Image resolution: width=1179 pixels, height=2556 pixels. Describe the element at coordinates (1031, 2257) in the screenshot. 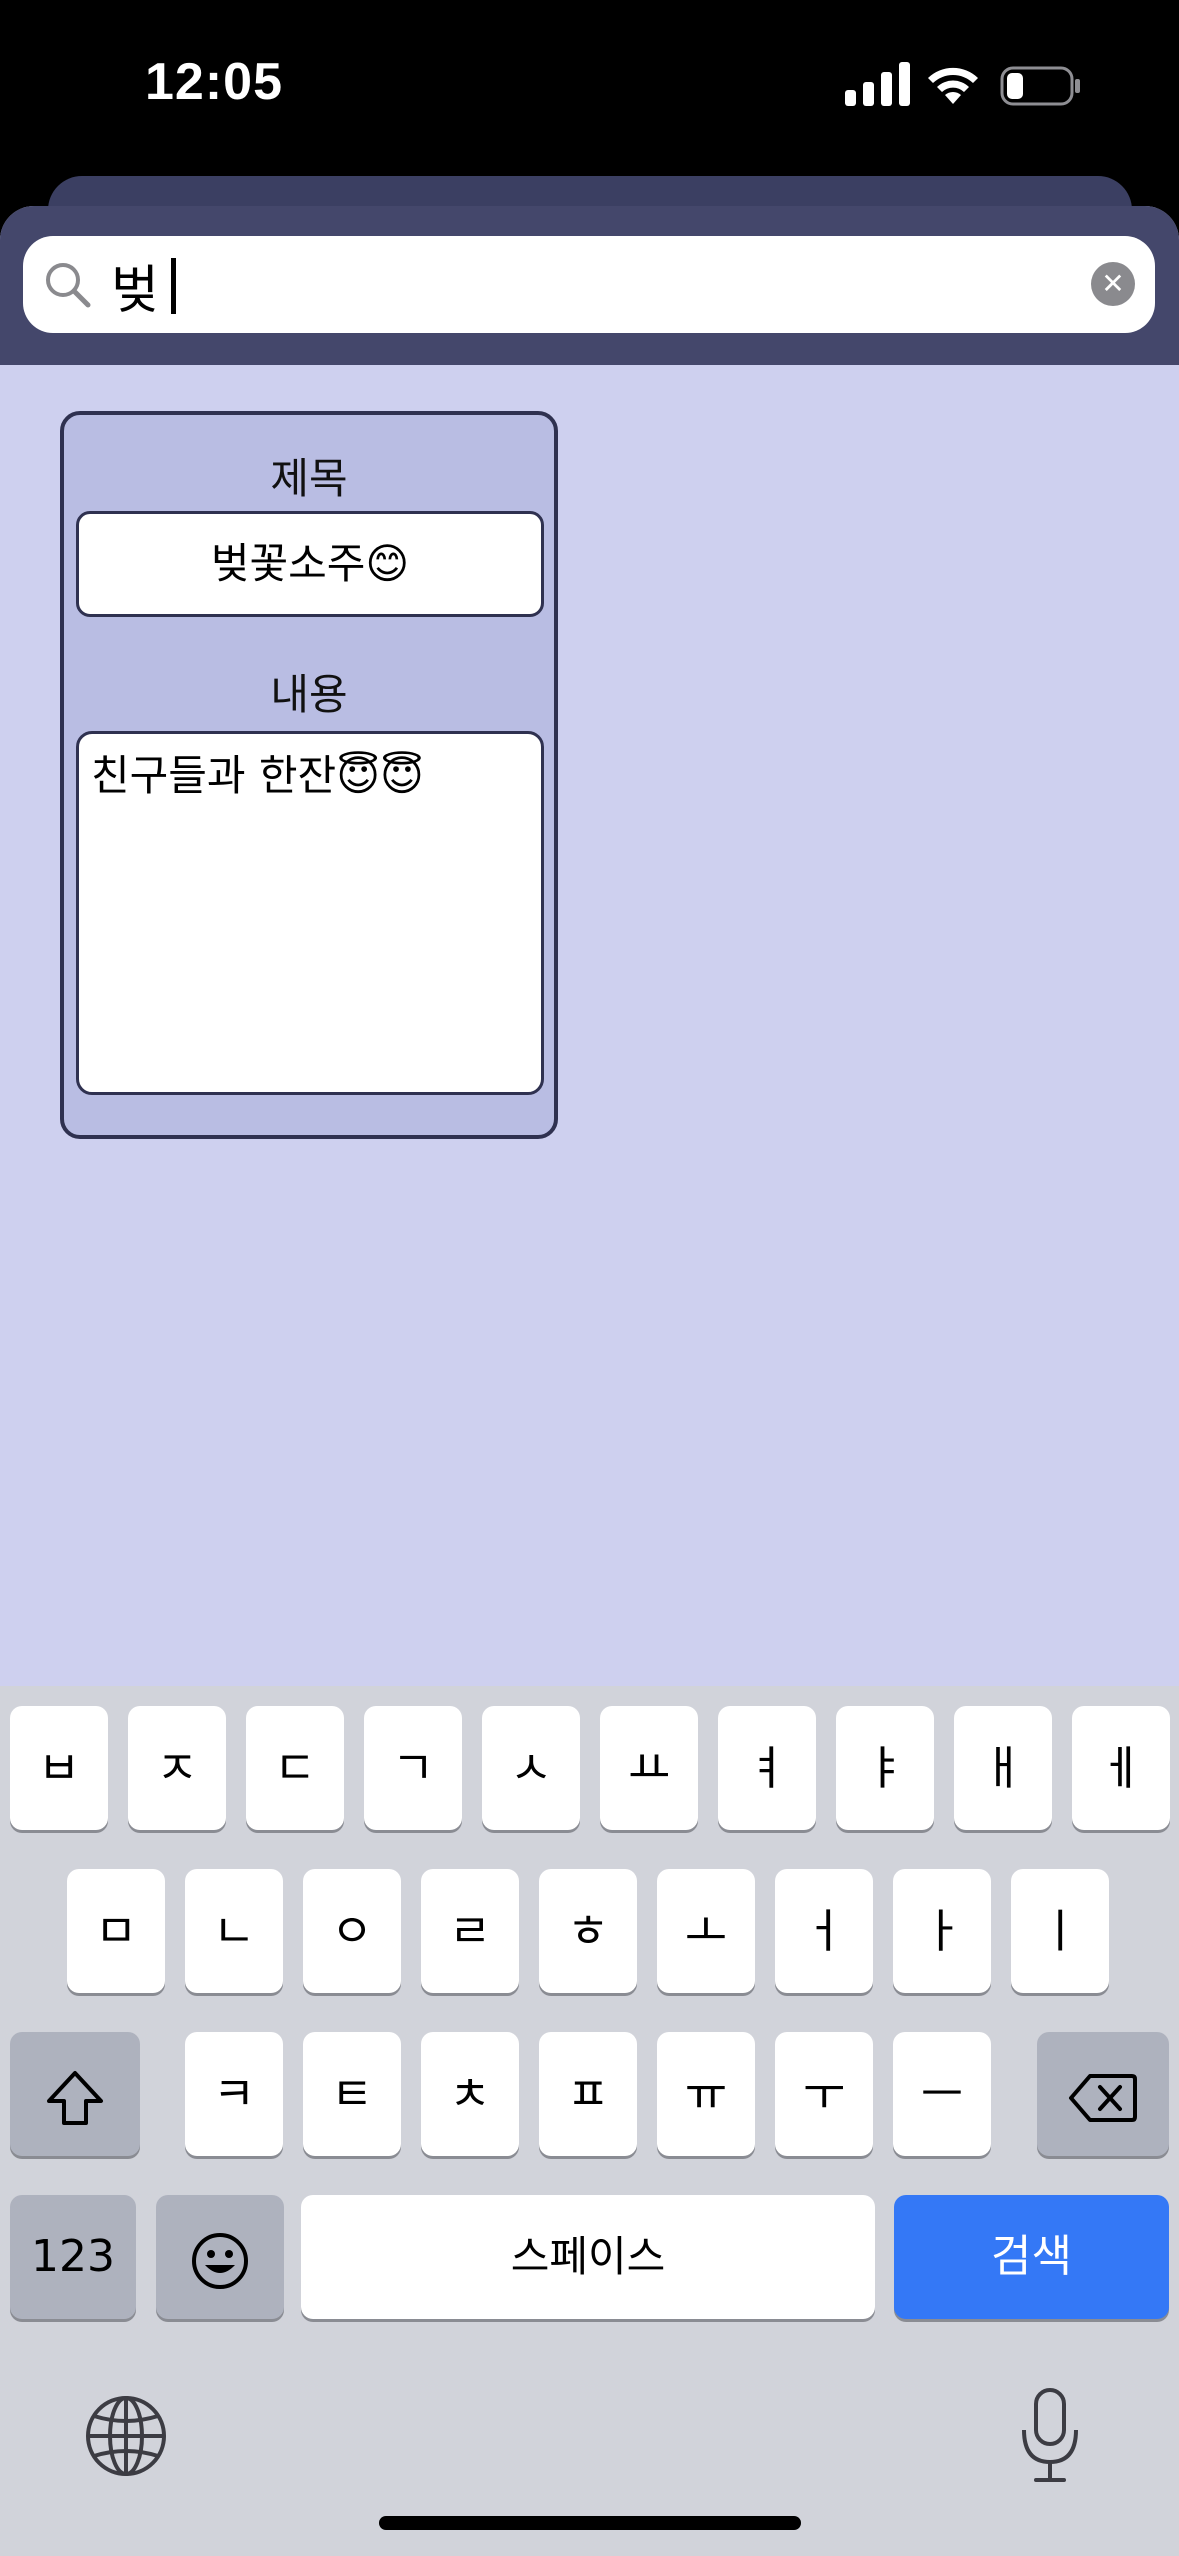

I see `search-key: 검색` at that location.